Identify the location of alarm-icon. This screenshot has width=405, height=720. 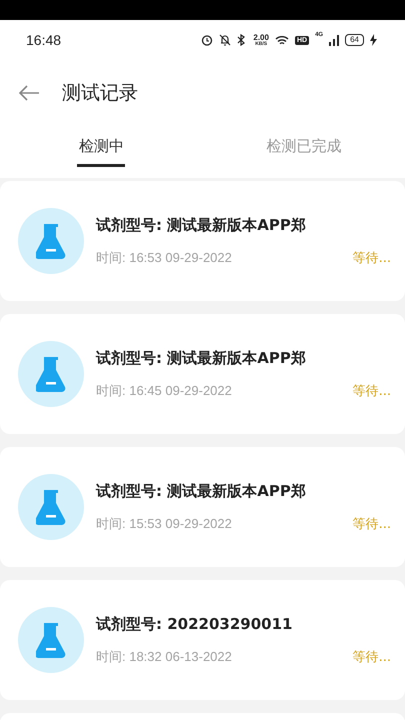
(207, 40).